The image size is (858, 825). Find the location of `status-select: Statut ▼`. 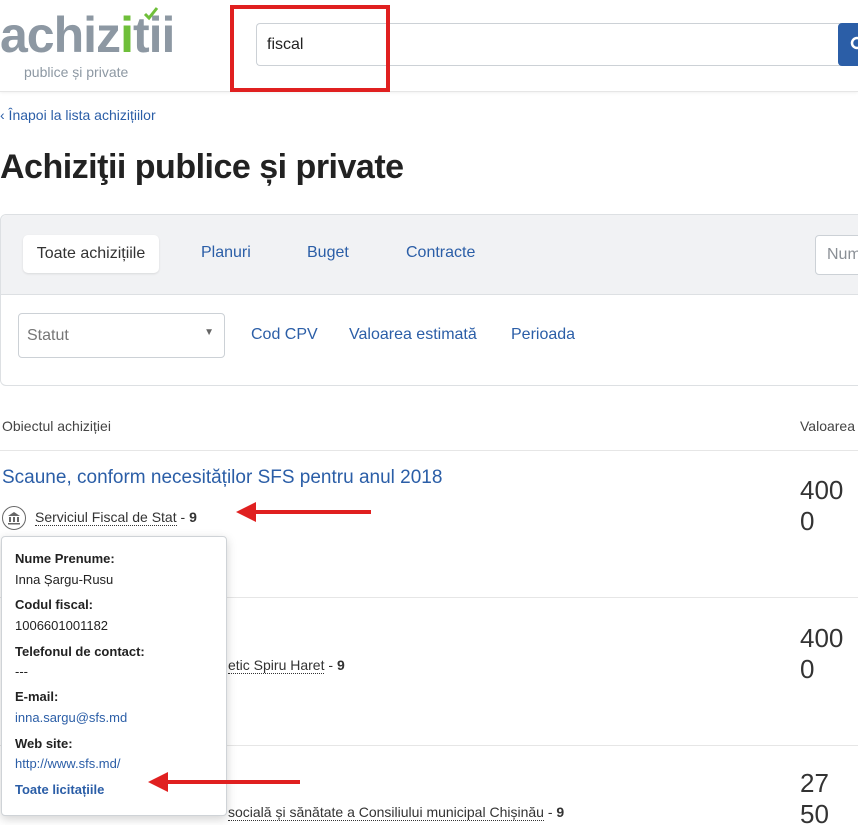

status-select: Statut ▼ is located at coordinates (121, 335).